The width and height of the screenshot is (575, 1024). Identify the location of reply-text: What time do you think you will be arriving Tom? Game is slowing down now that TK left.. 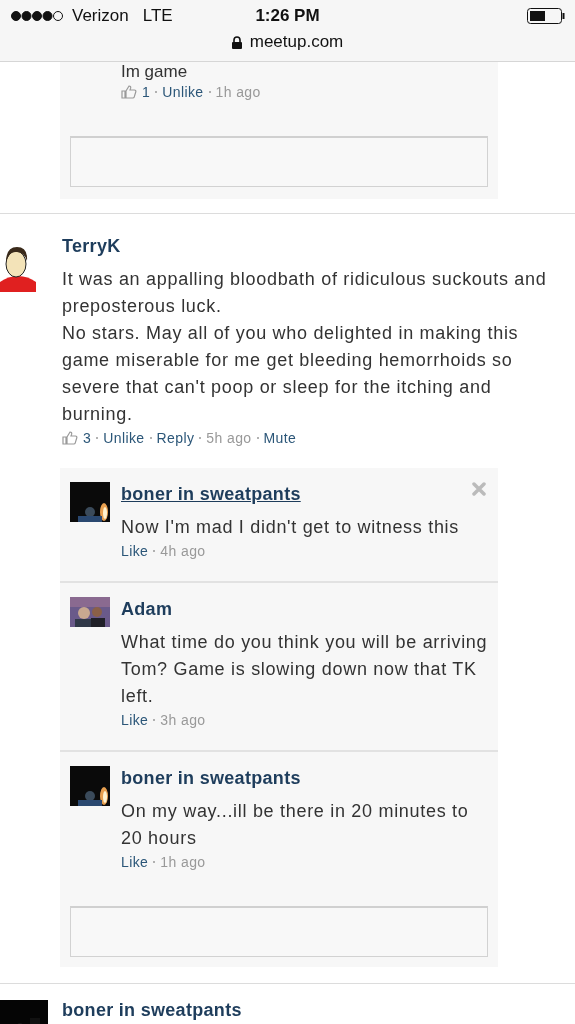
(304, 669).